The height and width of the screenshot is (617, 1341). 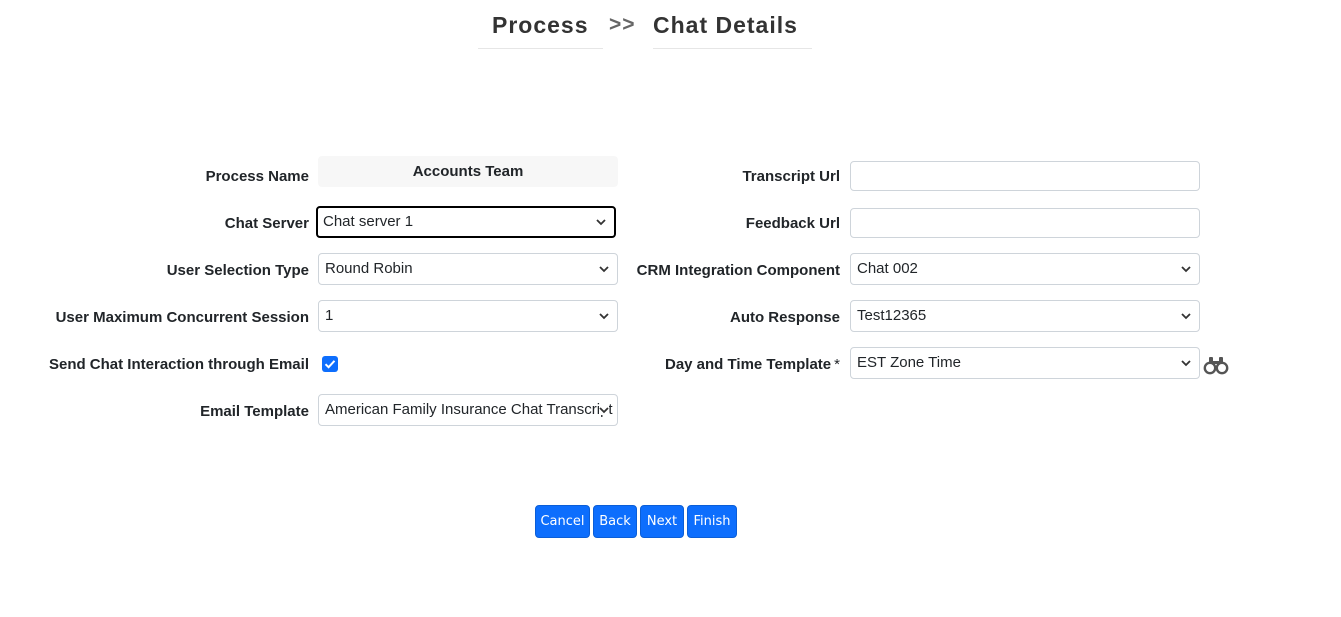 What do you see at coordinates (369, 268) in the screenshot?
I see `user-selection-type-value: Round Robin` at bounding box center [369, 268].